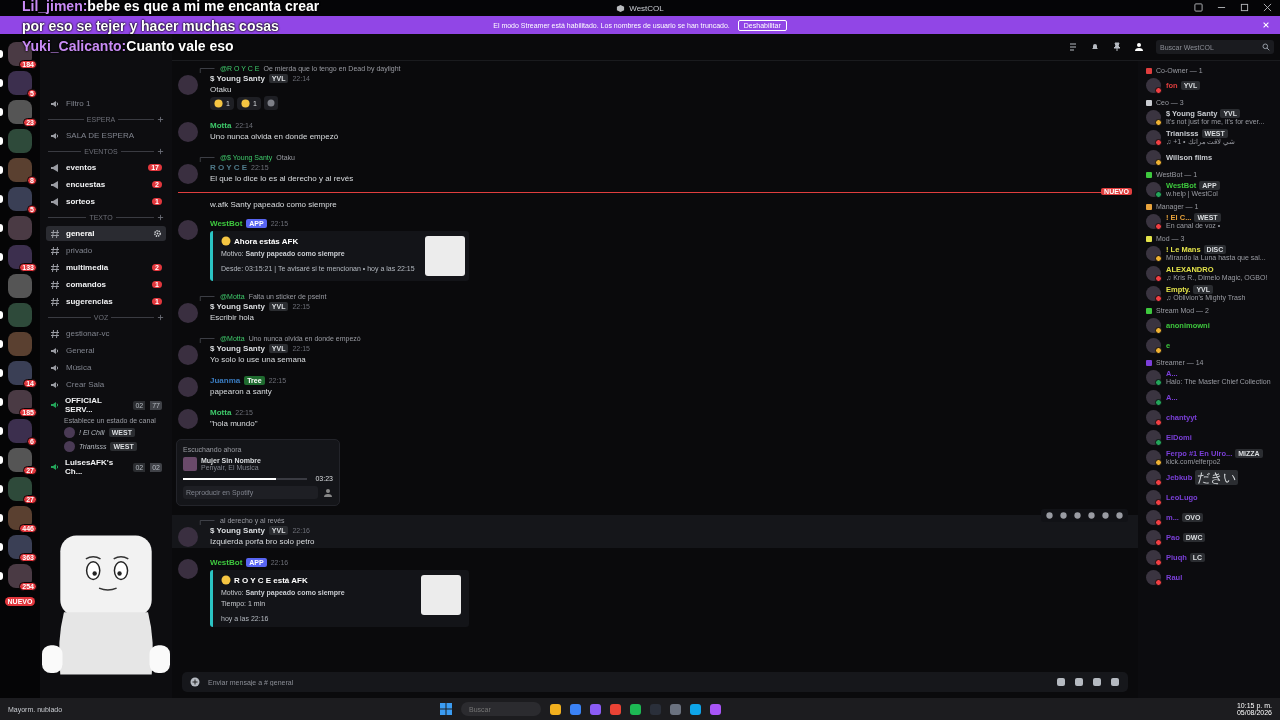 Image resolution: width=1280 pixels, height=720 pixels. What do you see at coordinates (270, 103) in the screenshot?
I see `add-reaction-icon` at bounding box center [270, 103].